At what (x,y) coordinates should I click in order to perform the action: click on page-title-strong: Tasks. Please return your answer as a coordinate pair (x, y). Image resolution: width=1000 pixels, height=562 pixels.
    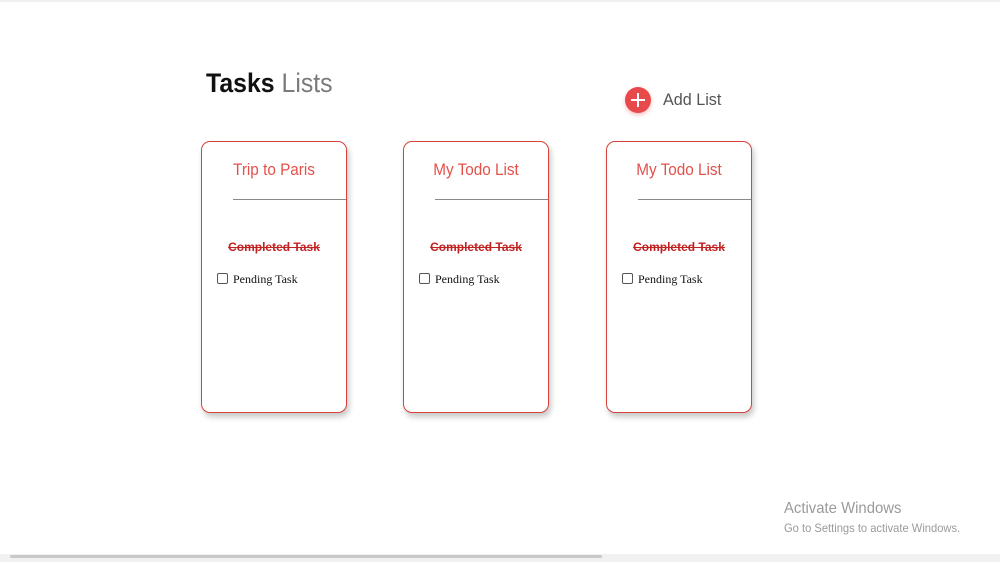
    Looking at the image, I should click on (240, 83).